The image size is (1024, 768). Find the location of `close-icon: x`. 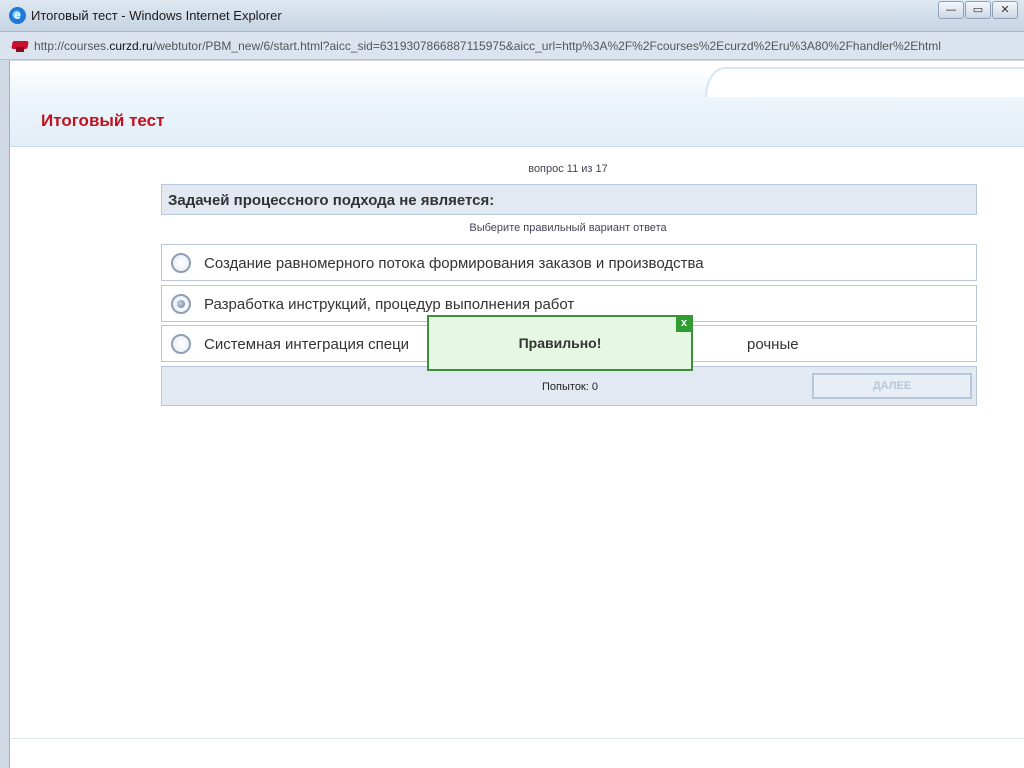

close-icon: x is located at coordinates (684, 324).